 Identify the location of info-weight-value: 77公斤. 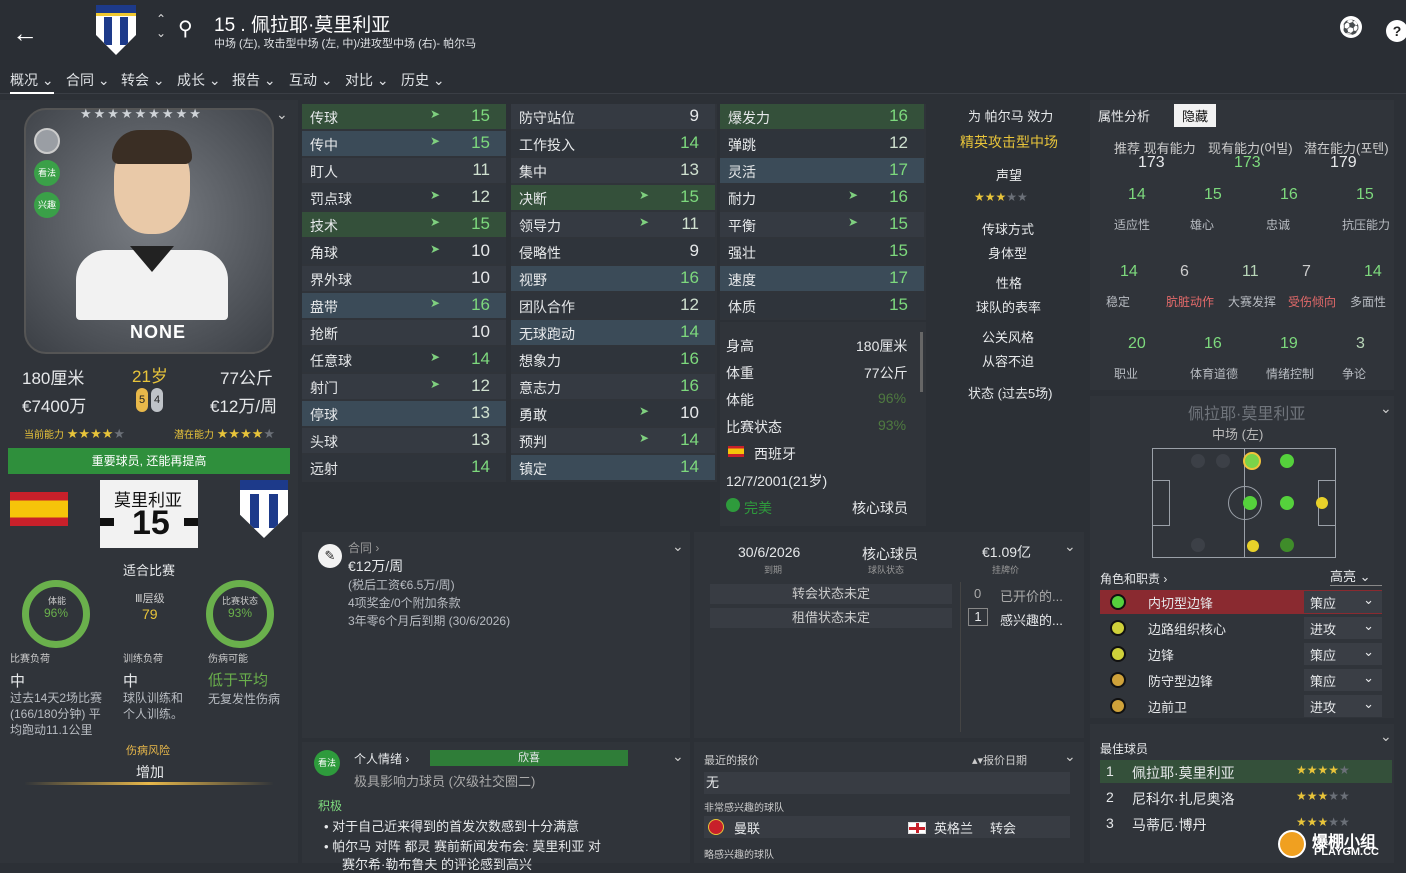
(886, 373).